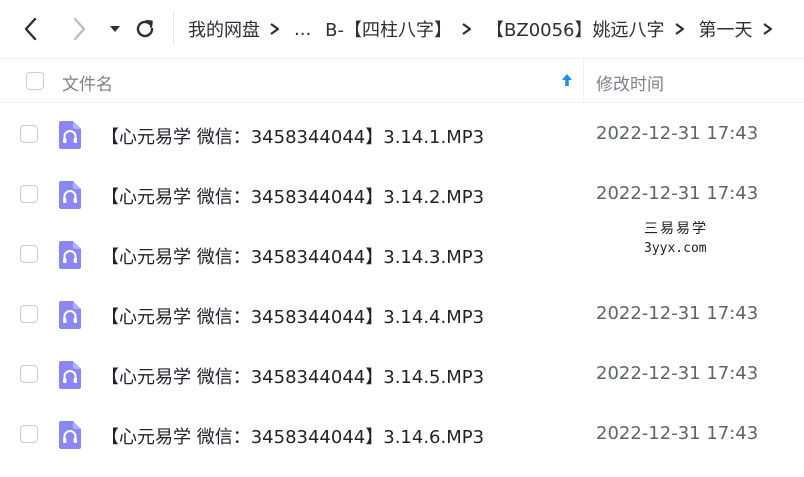 The height and width of the screenshot is (477, 804). I want to click on forward-button, so click(79, 29).